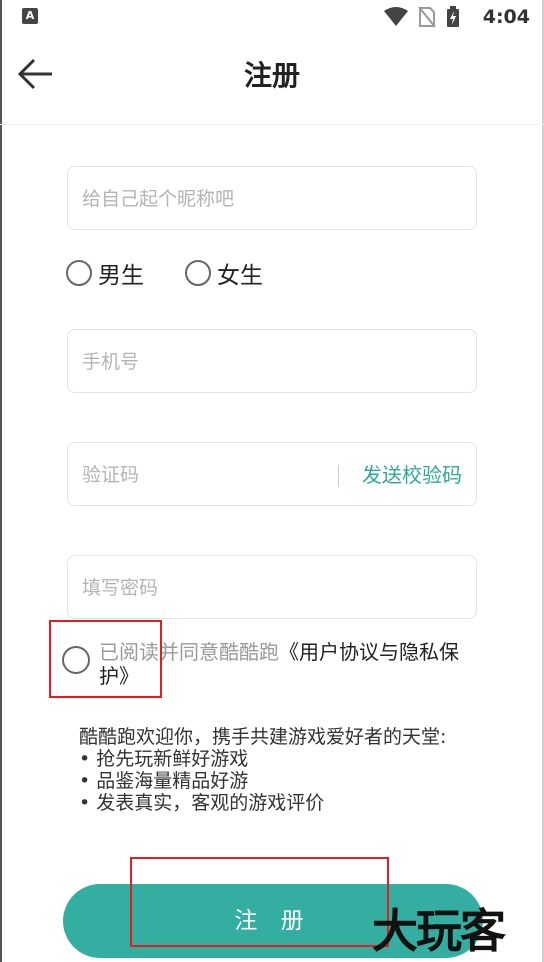  I want to click on app-header: 注册, so click(272, 74).